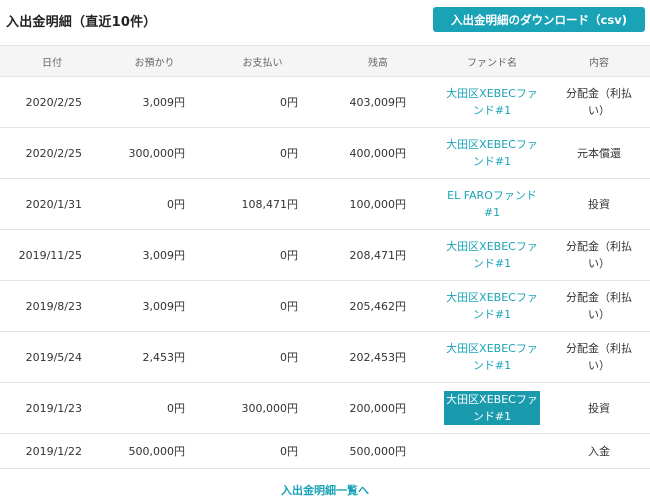 This screenshot has width=650, height=499. What do you see at coordinates (52, 408) in the screenshot?
I see `date-cell: 2019/1/23` at bounding box center [52, 408].